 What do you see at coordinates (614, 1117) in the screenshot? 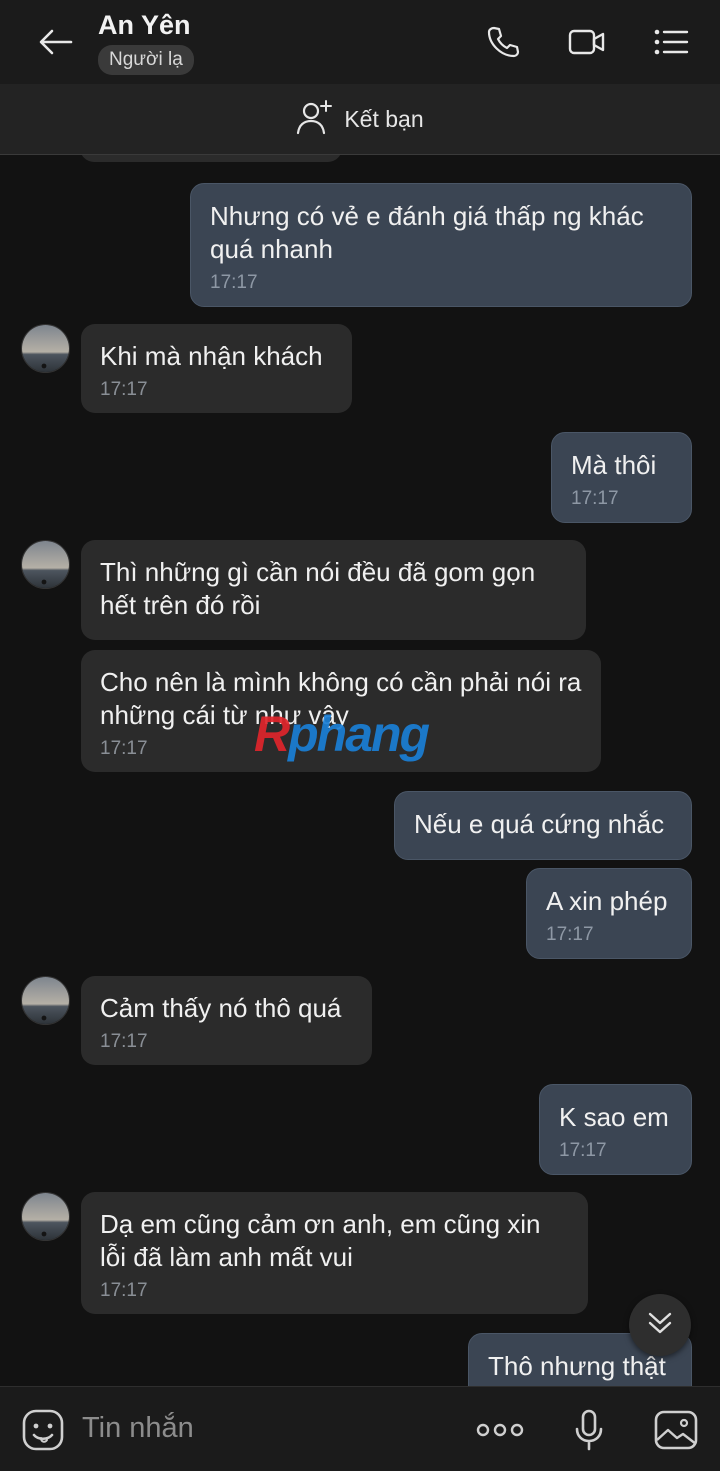
I see `message-text: K sao em` at bounding box center [614, 1117].